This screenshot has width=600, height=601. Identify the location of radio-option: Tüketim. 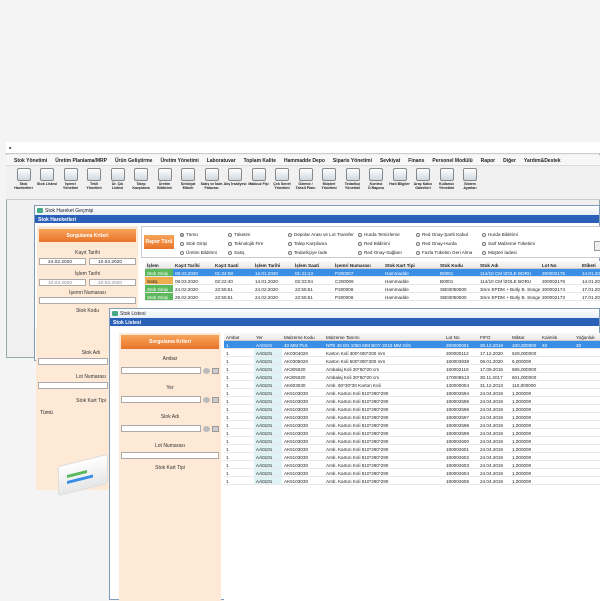
(258, 234).